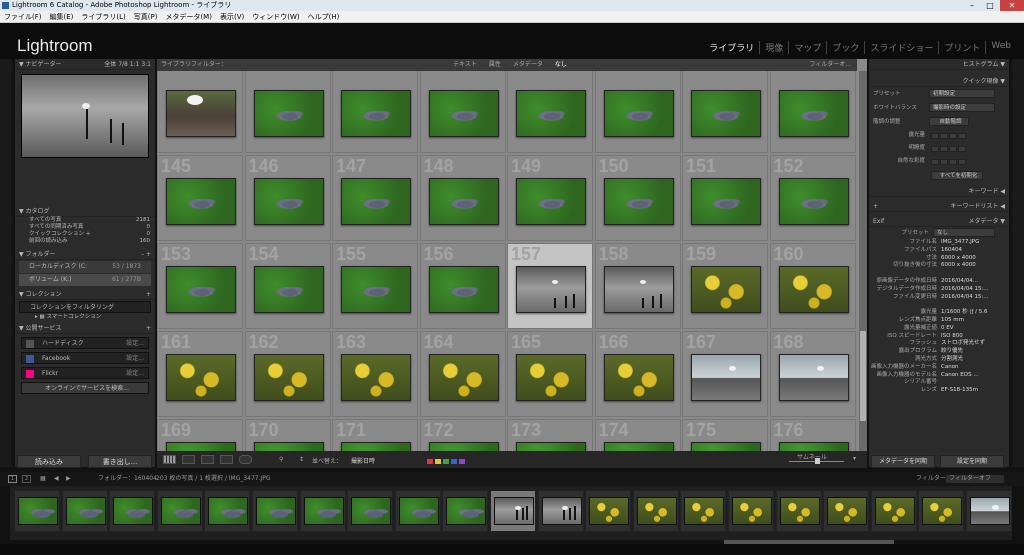 The image size is (1024, 555). Describe the element at coordinates (375, 198) in the screenshot. I see `grid-cell: 147` at that location.